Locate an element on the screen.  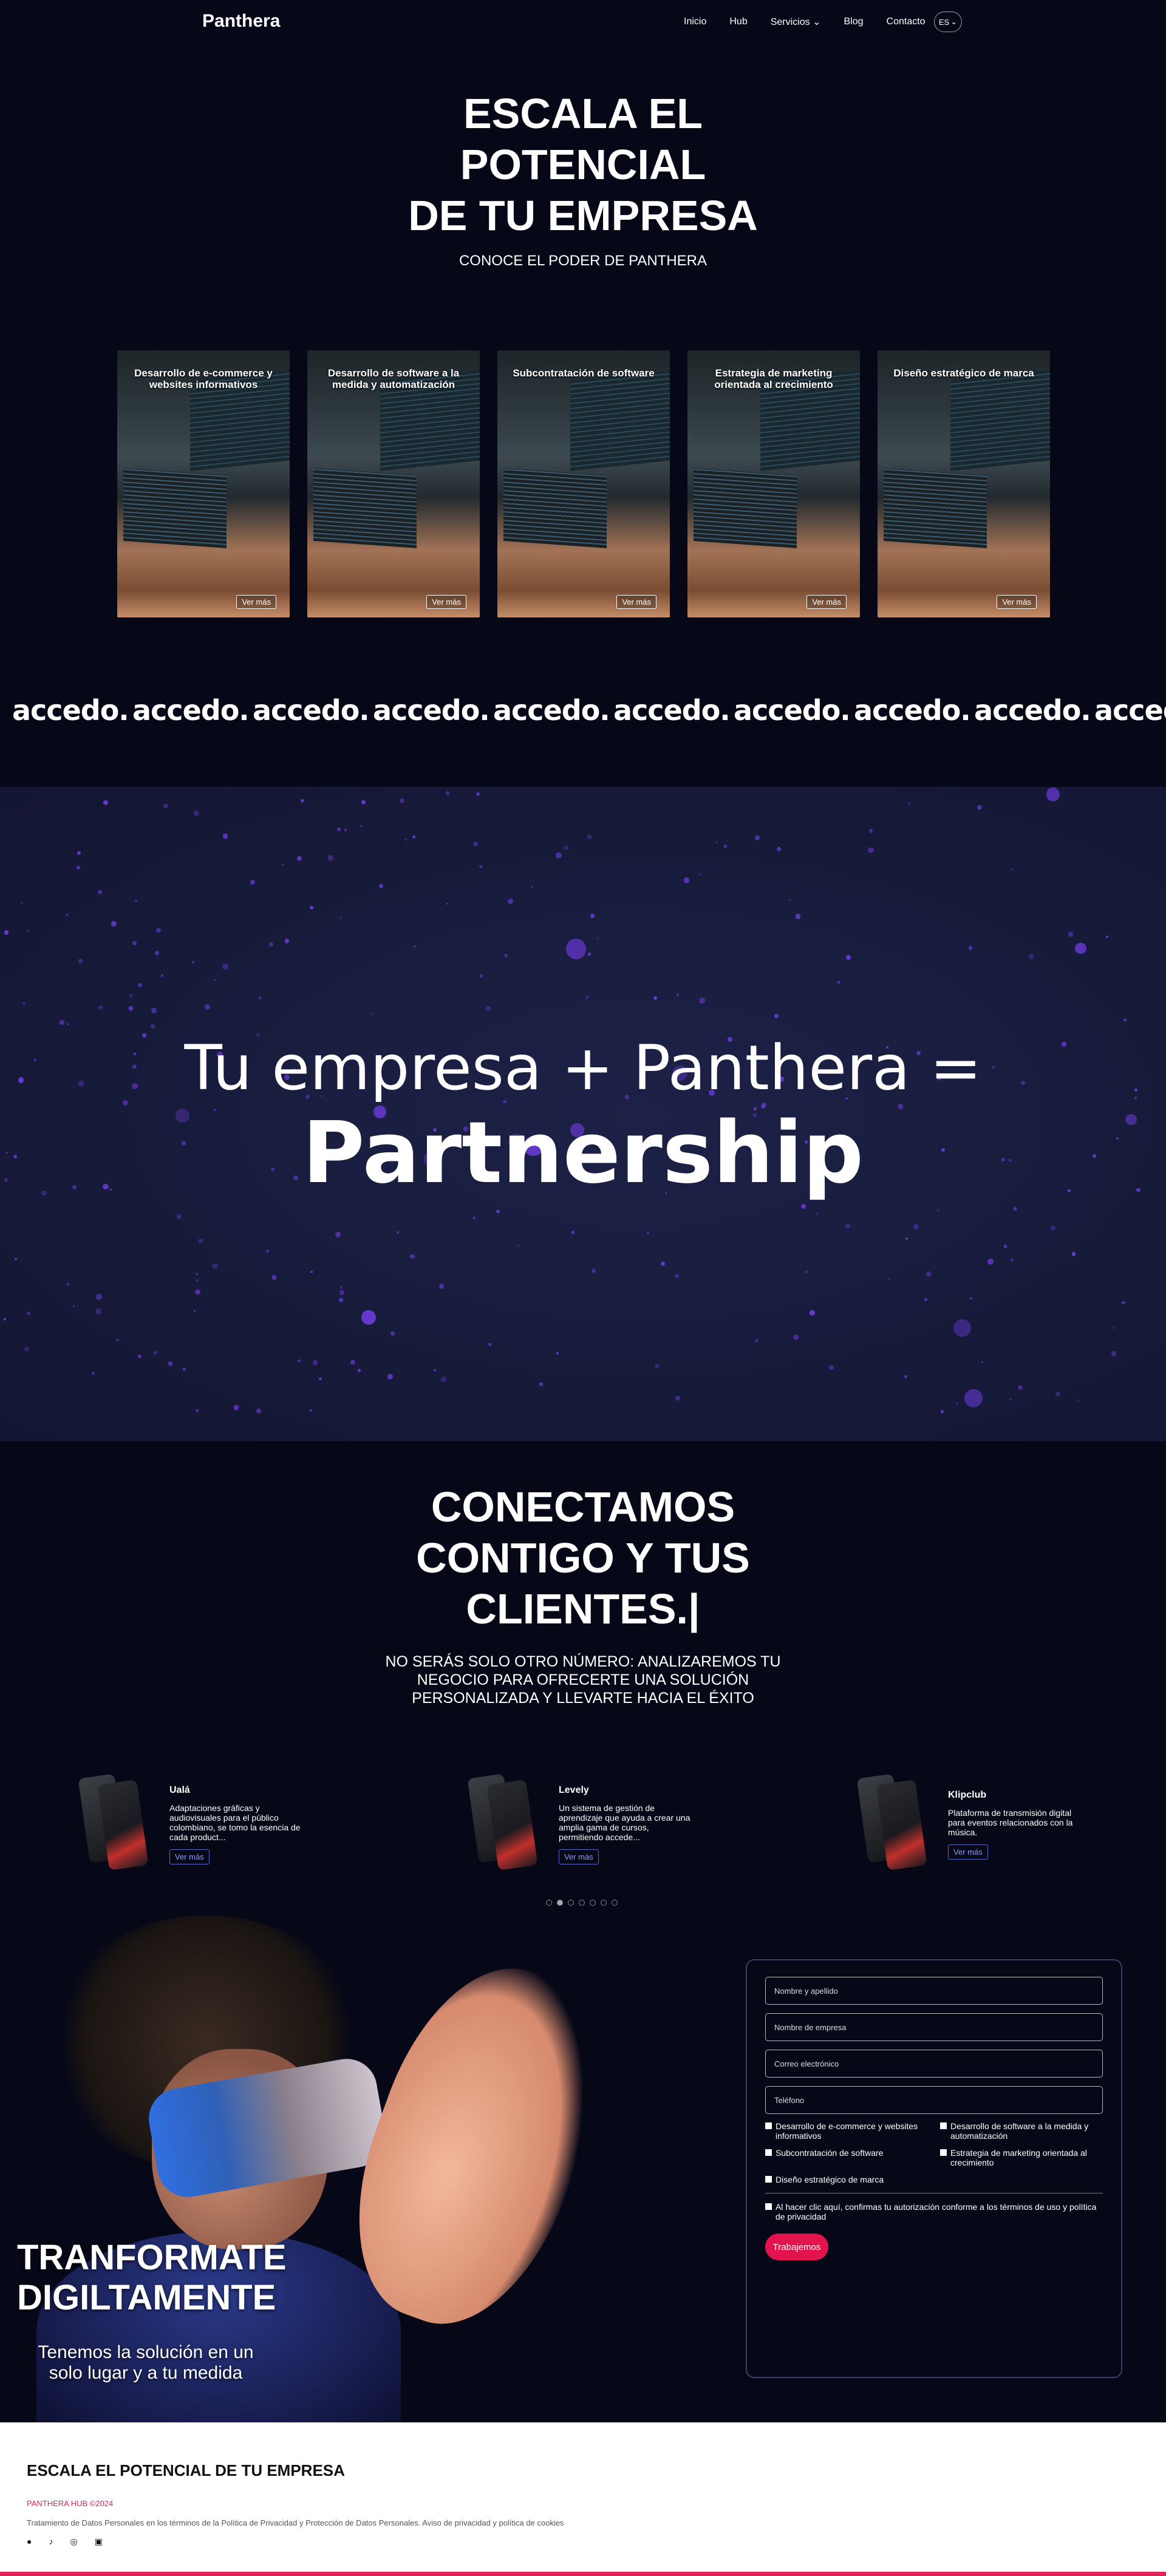
company-field: Nombre de empresa is located at coordinates (934, 2027).